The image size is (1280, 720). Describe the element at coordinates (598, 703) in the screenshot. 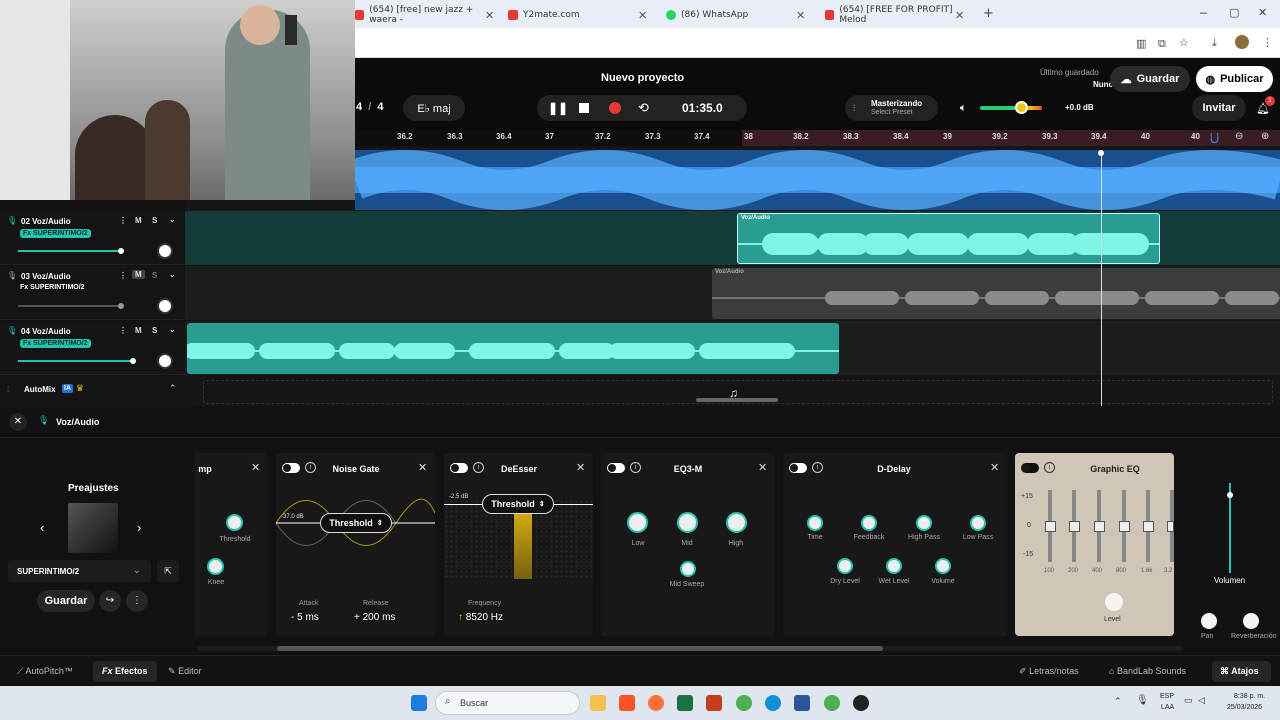

I see `file-explorer-icon` at that location.